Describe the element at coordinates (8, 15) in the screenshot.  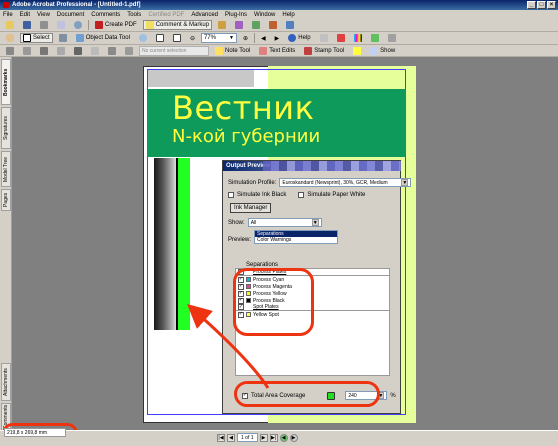
I see `menu-item-file: File` at that location.